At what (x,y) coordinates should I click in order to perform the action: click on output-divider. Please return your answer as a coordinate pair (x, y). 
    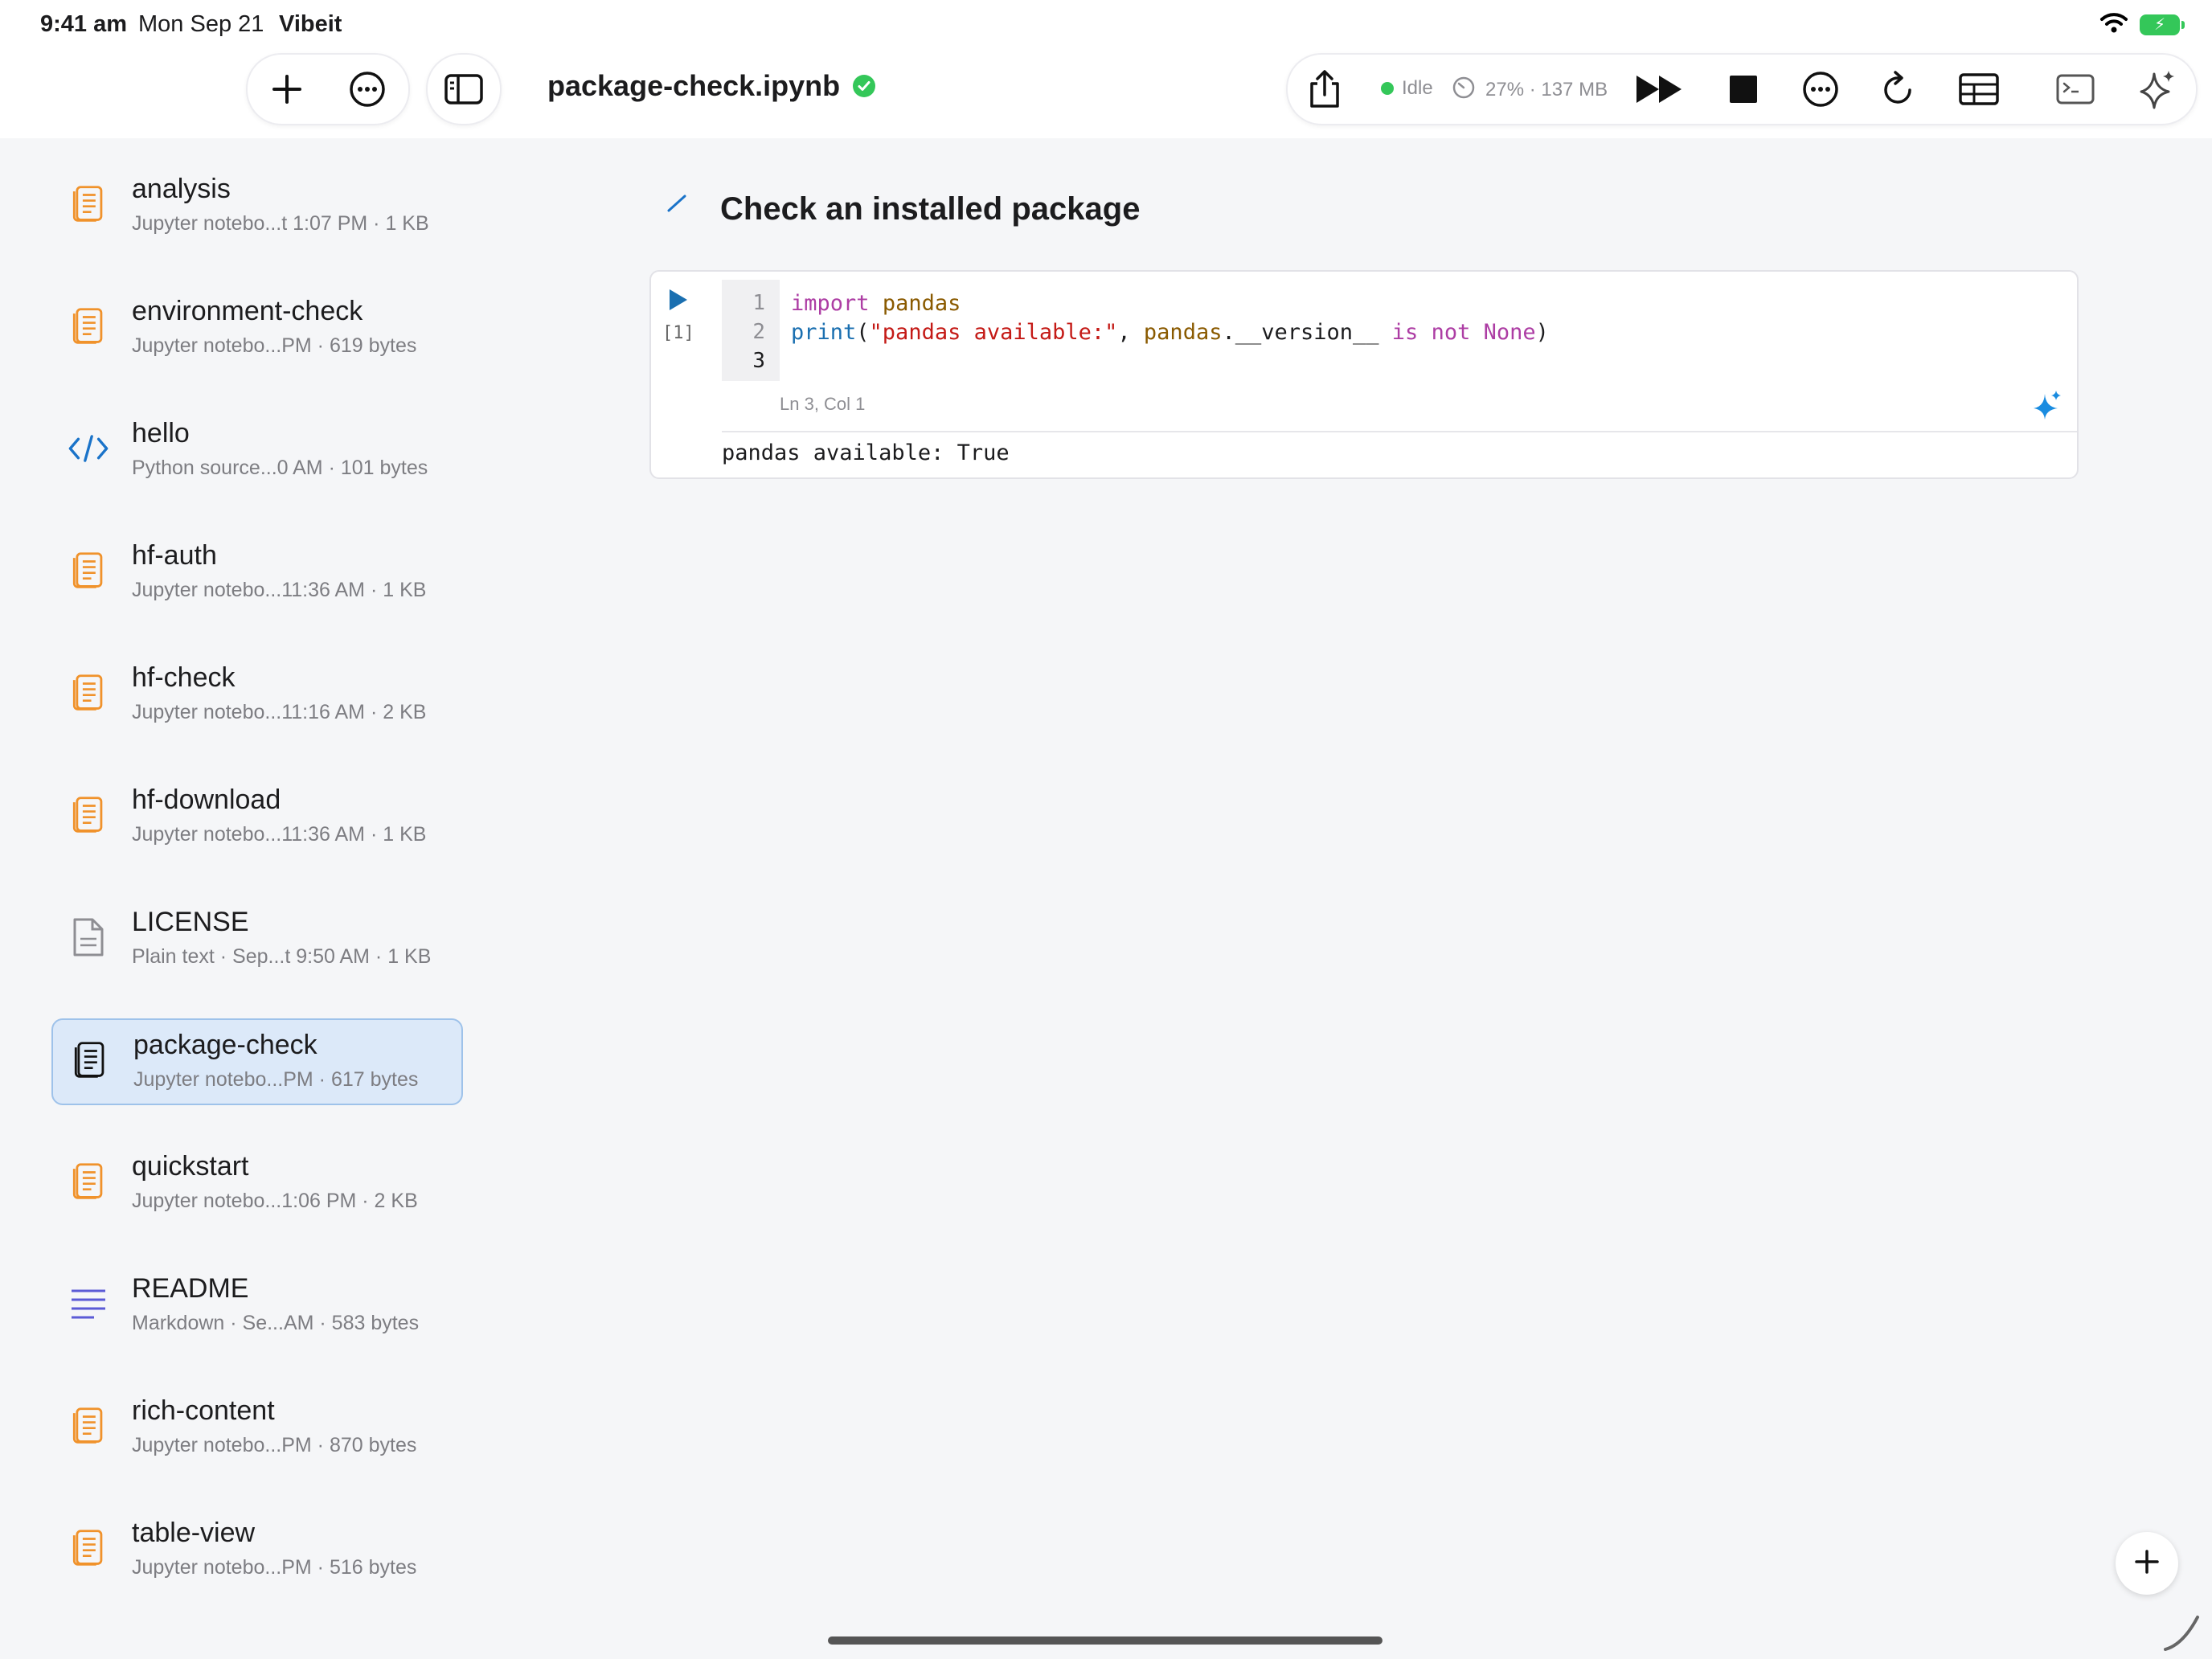
    Looking at the image, I should click on (1399, 432).